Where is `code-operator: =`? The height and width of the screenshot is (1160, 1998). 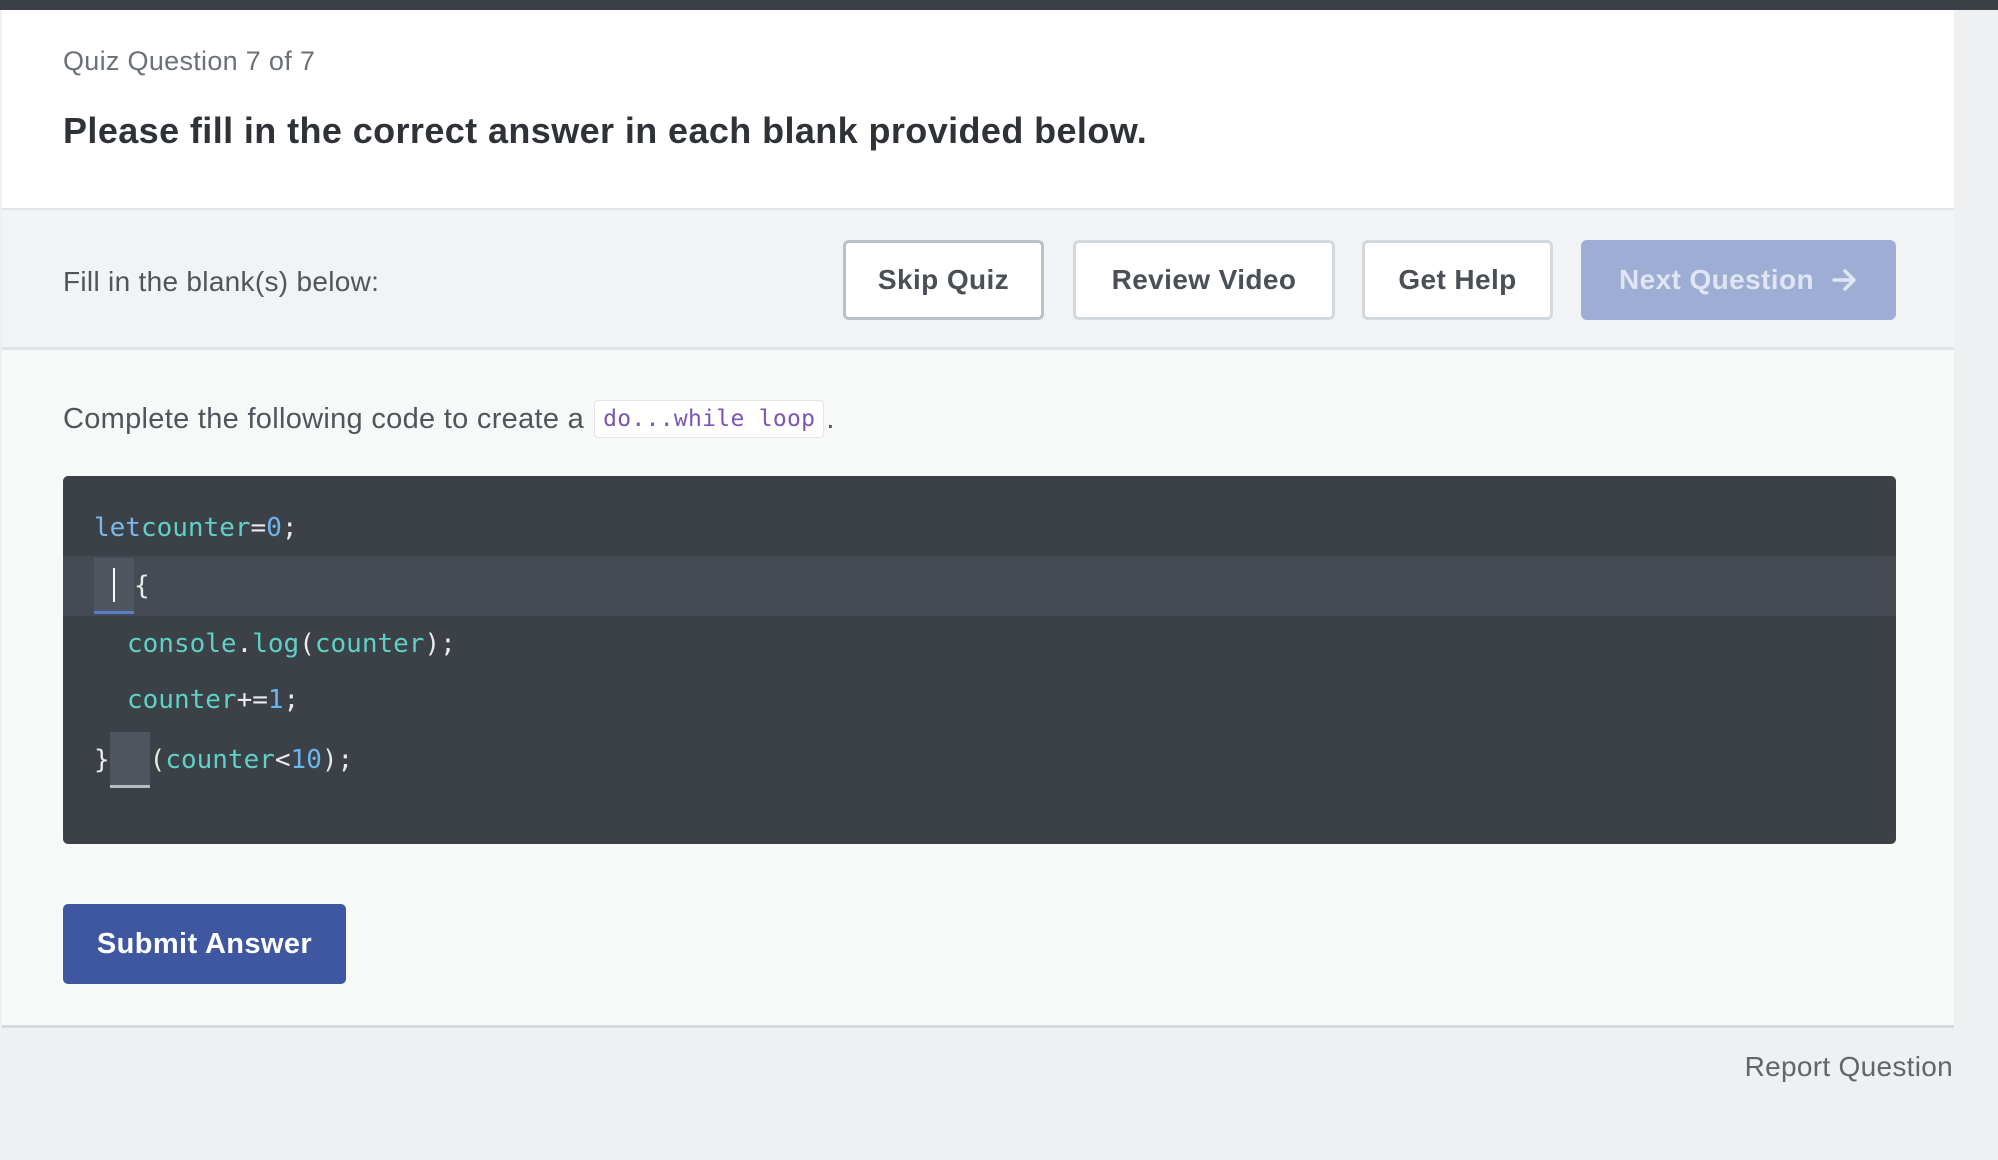
code-operator: = is located at coordinates (258, 528).